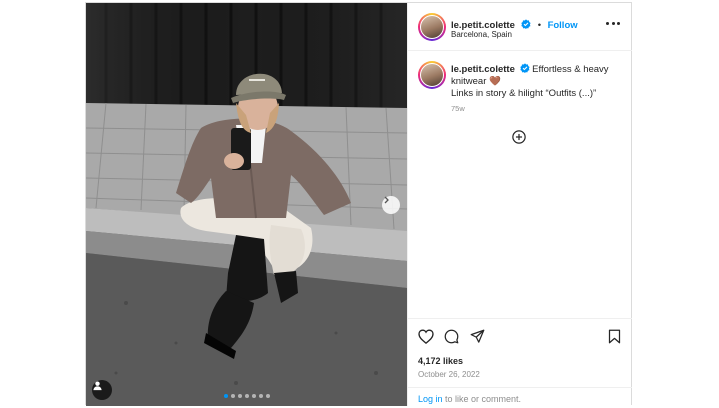 This screenshot has width=719, height=408. What do you see at coordinates (426, 336) in the screenshot?
I see `heart-icon` at bounding box center [426, 336].